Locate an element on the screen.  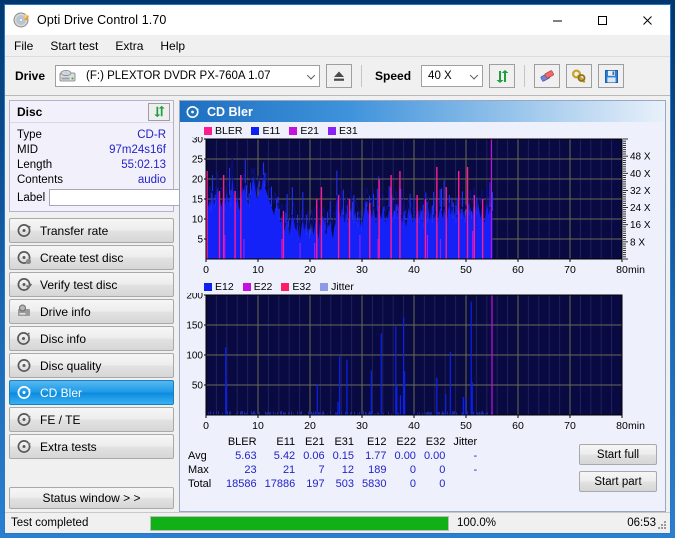
disc-burn-icon is located at coordinates (24, 257).